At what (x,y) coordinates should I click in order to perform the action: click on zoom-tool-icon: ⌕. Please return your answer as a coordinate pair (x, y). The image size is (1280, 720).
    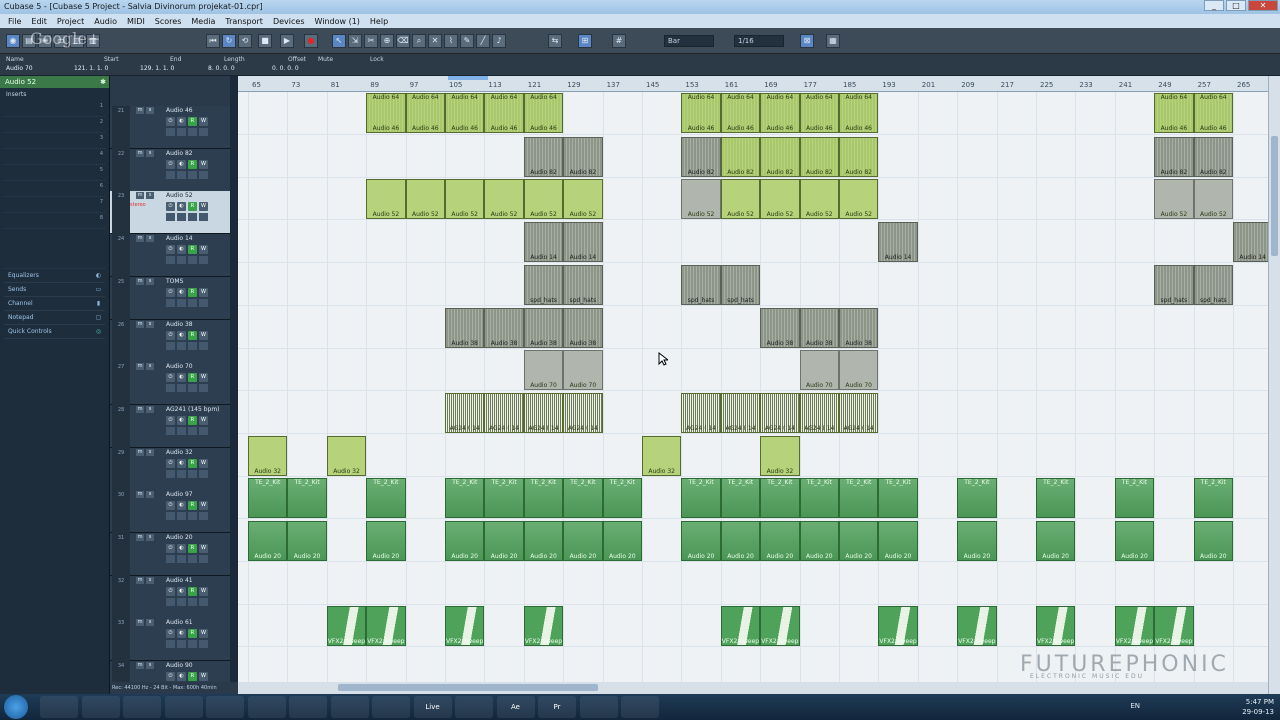
    Looking at the image, I should click on (419, 41).